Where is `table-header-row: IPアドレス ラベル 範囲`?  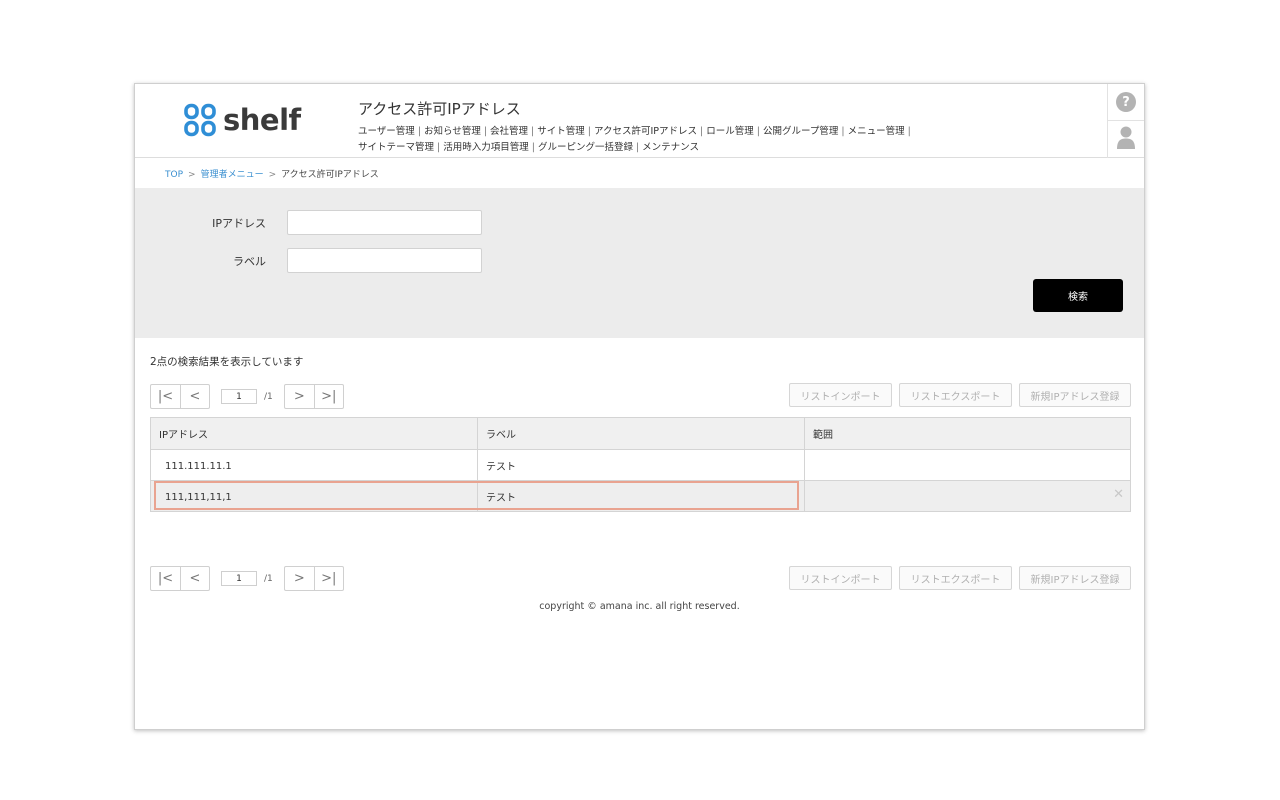
table-header-row: IPアドレス ラベル 範囲 is located at coordinates (640, 433).